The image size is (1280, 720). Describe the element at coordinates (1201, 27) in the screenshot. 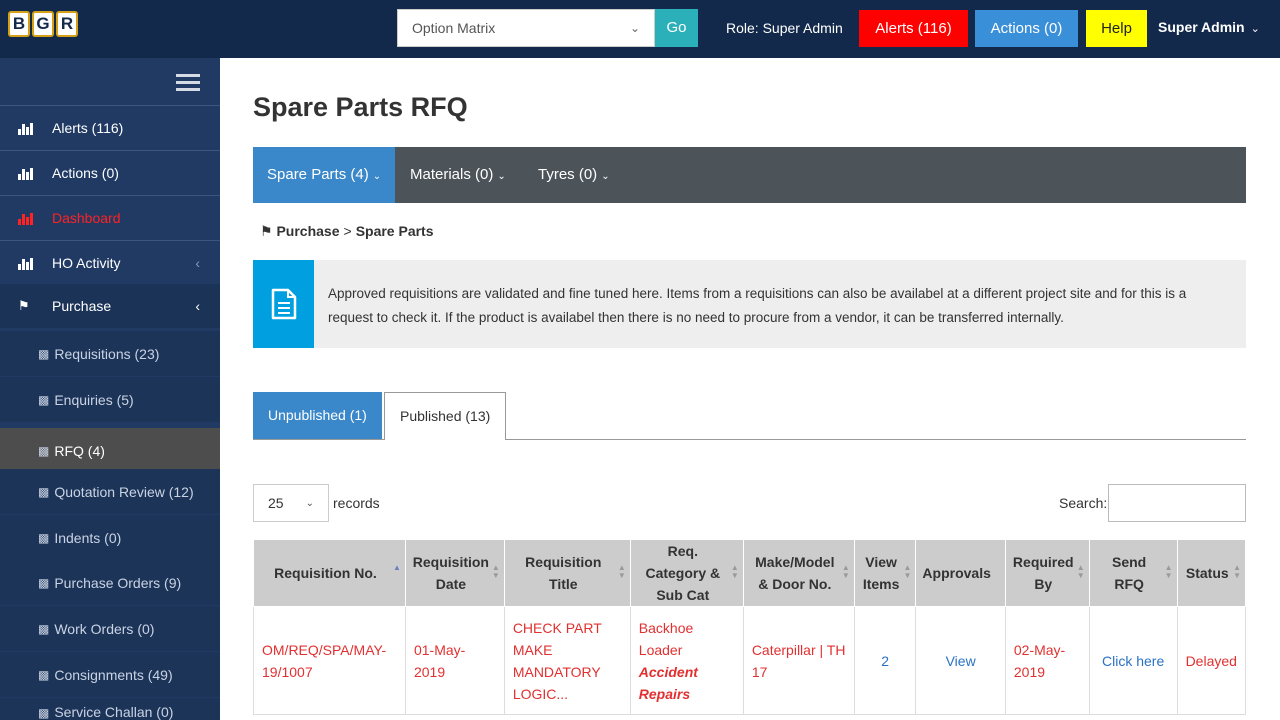

I see `user-name: Super Admin` at that location.